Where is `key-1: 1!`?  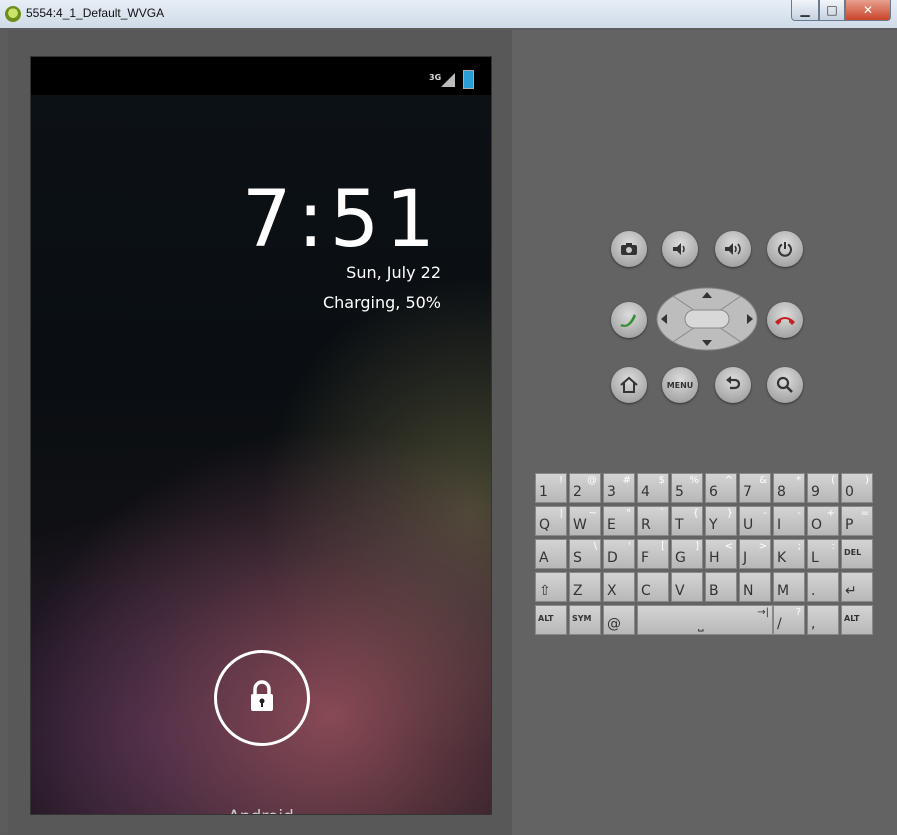
key-1: 1! is located at coordinates (551, 488).